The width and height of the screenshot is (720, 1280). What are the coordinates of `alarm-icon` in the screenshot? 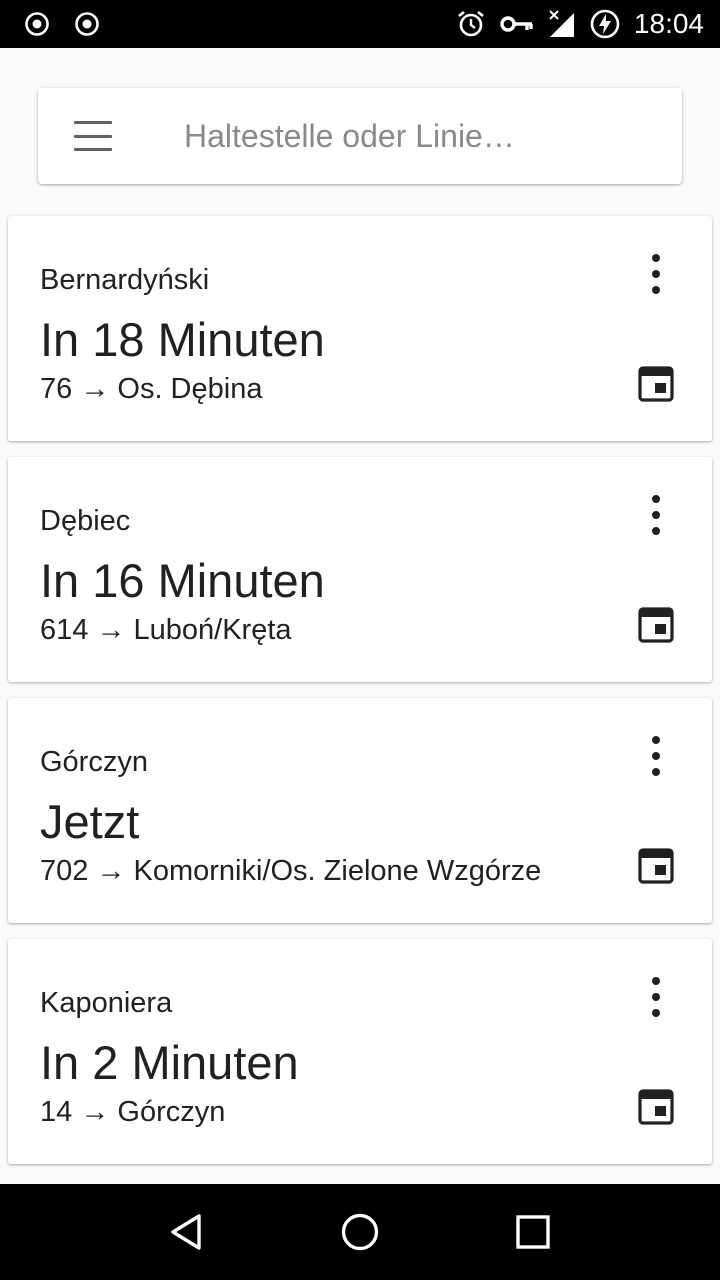 It's located at (471, 24).